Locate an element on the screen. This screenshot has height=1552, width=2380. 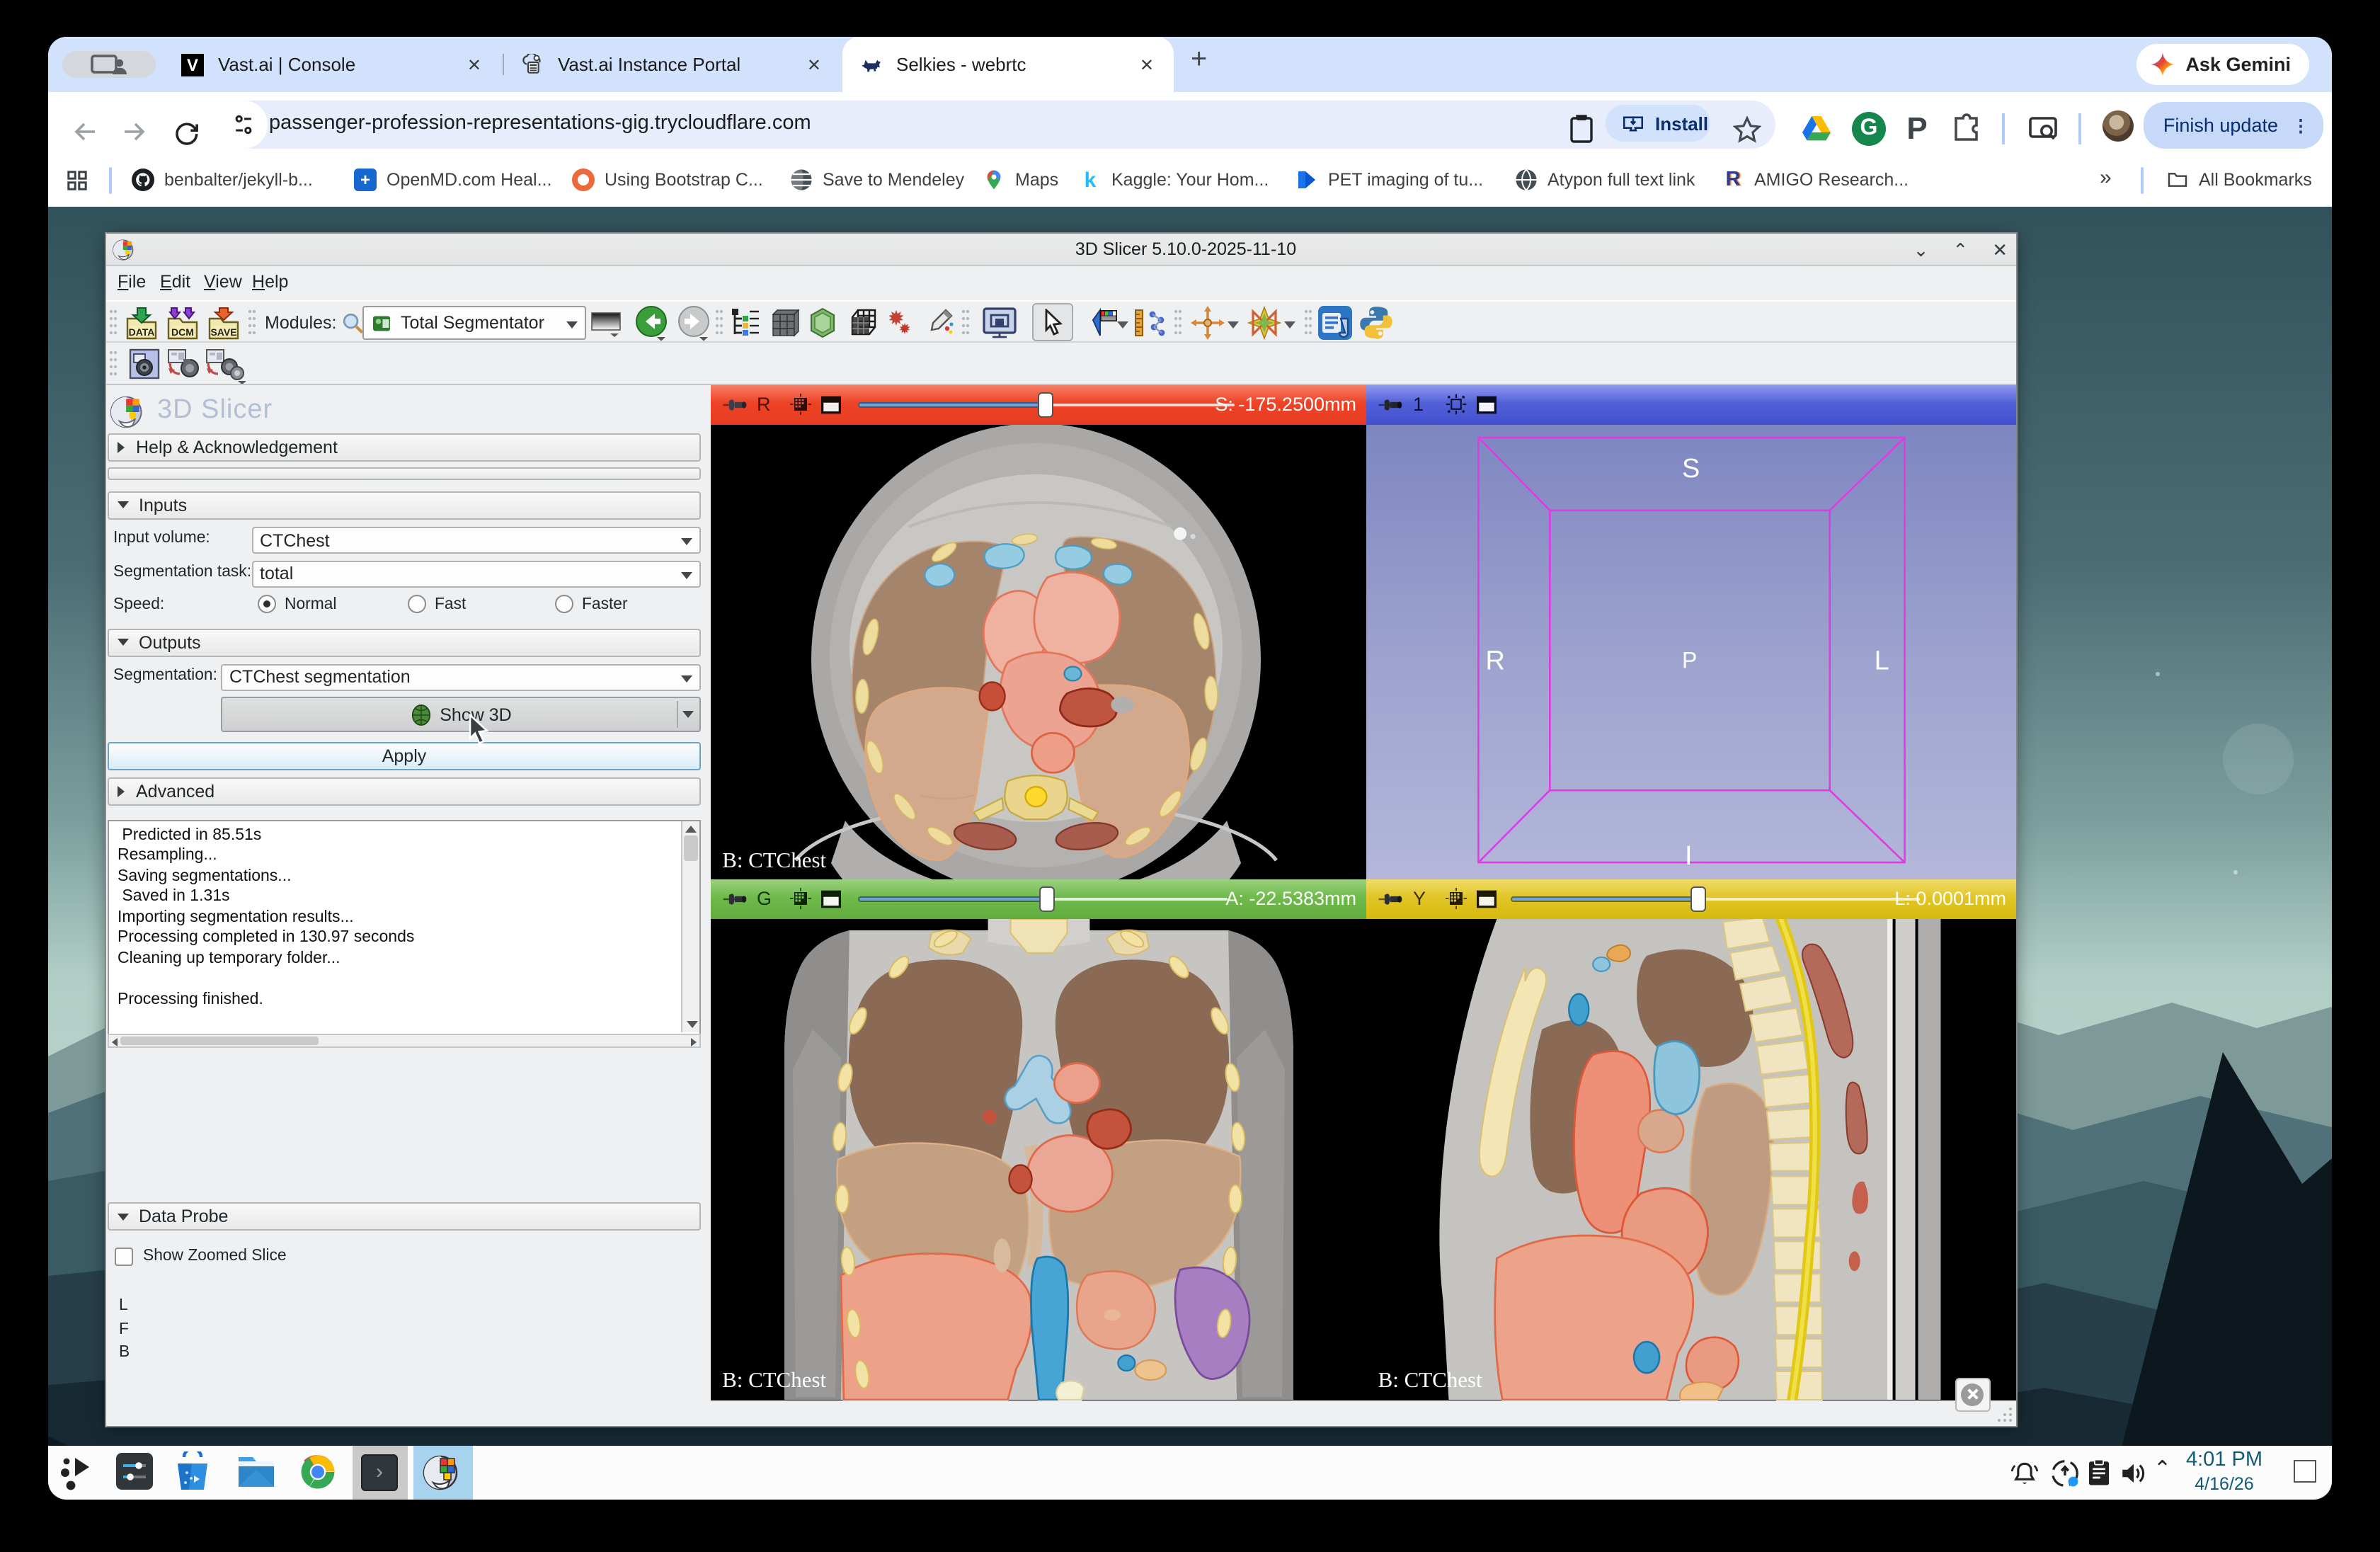
svg-text: R is located at coordinates (1495, 660).